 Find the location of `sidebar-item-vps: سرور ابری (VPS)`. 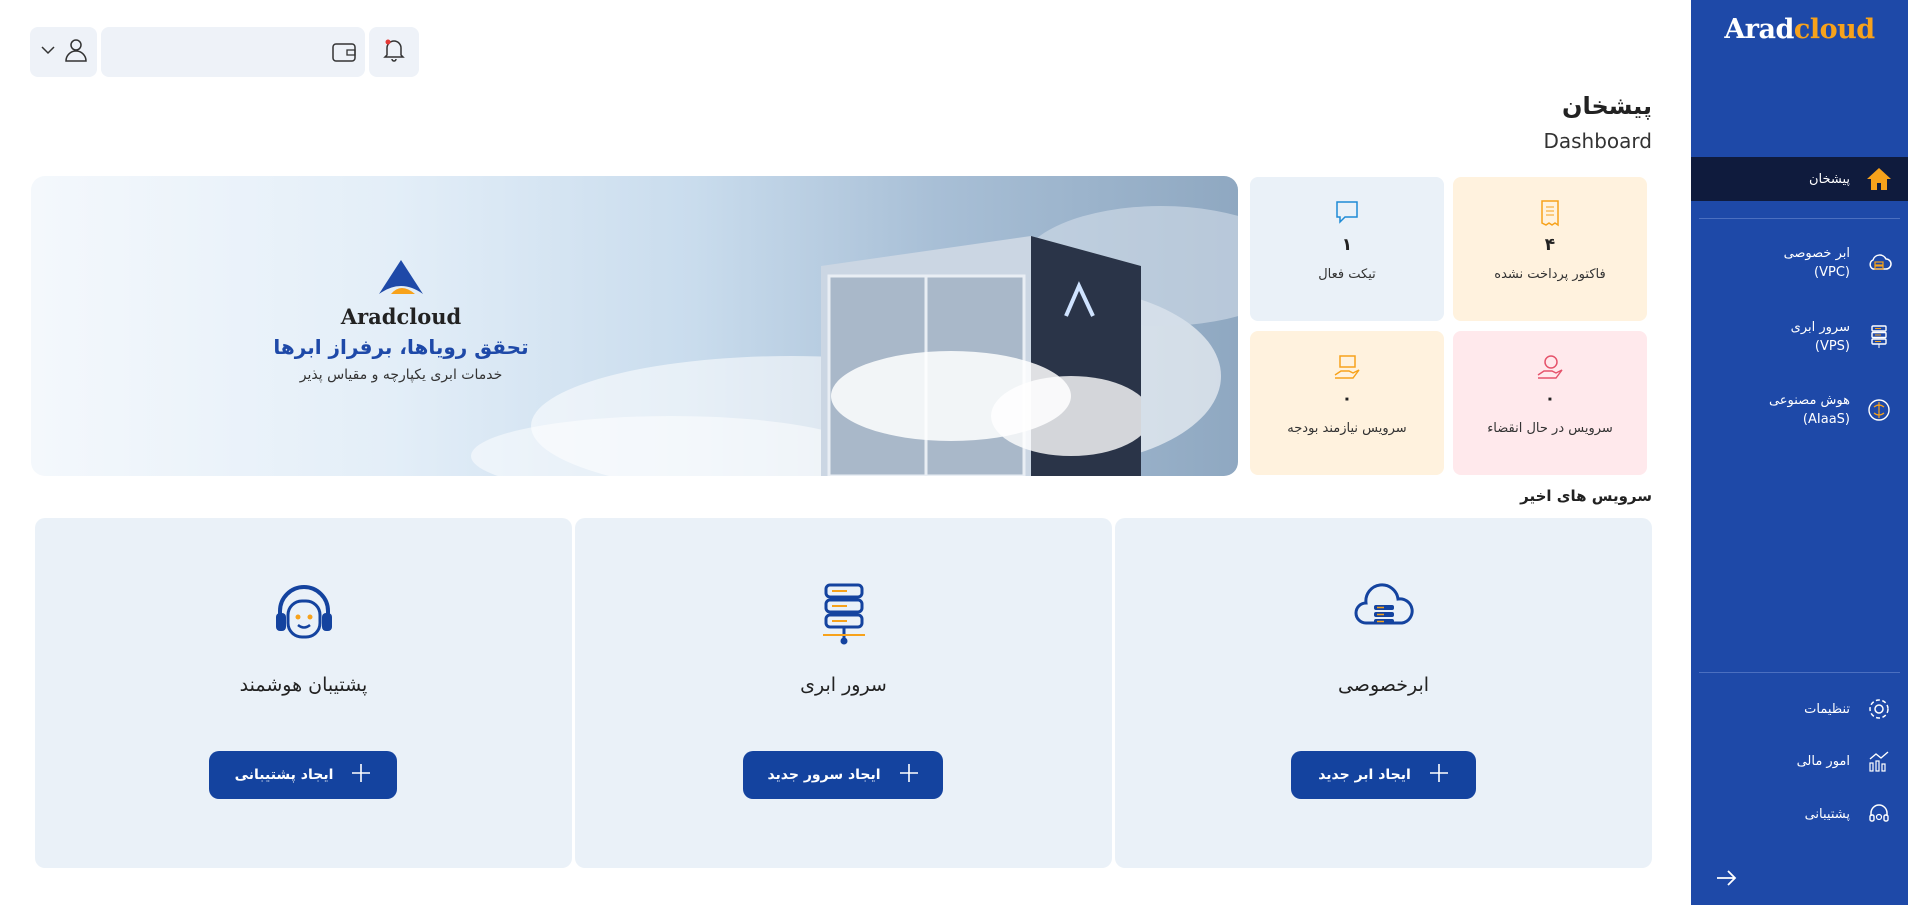

sidebar-item-vps: سرور ابری (VPS) is located at coordinates (1799, 337).